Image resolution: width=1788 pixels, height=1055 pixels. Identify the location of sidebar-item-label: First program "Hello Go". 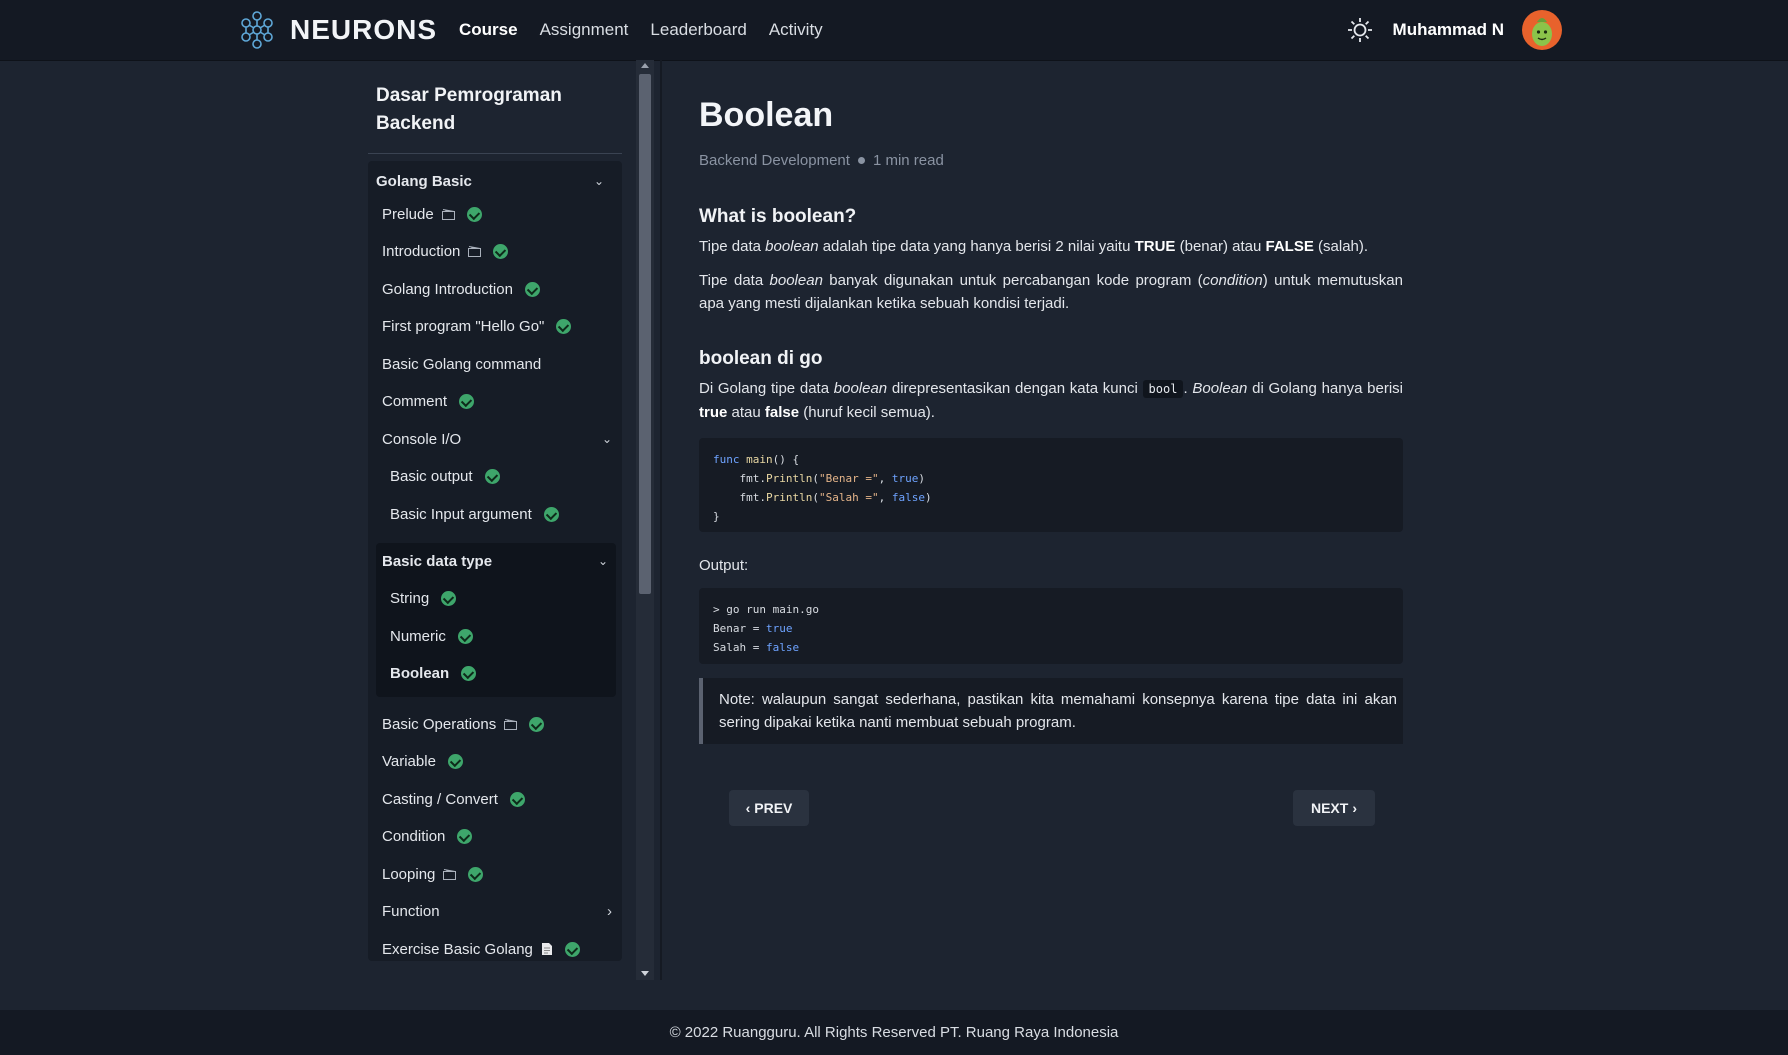
(463, 326).